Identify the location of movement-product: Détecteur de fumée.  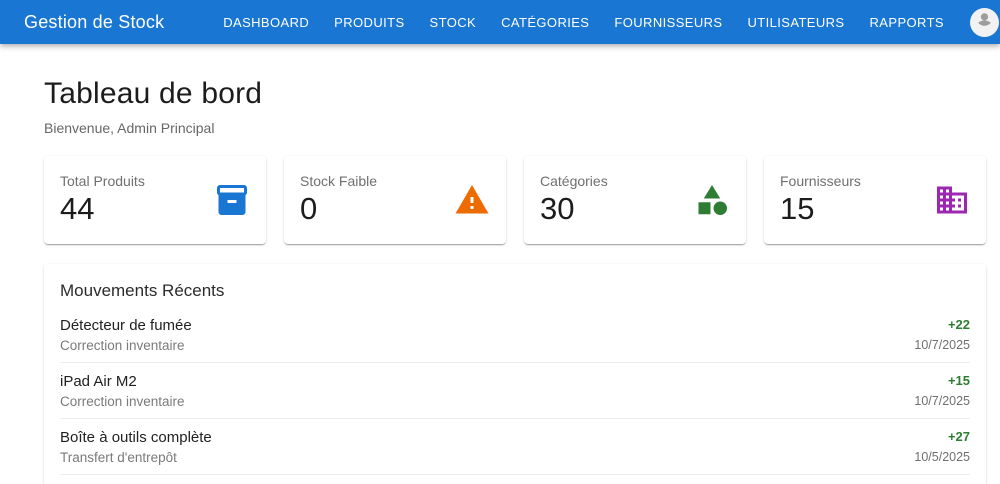
(126, 325).